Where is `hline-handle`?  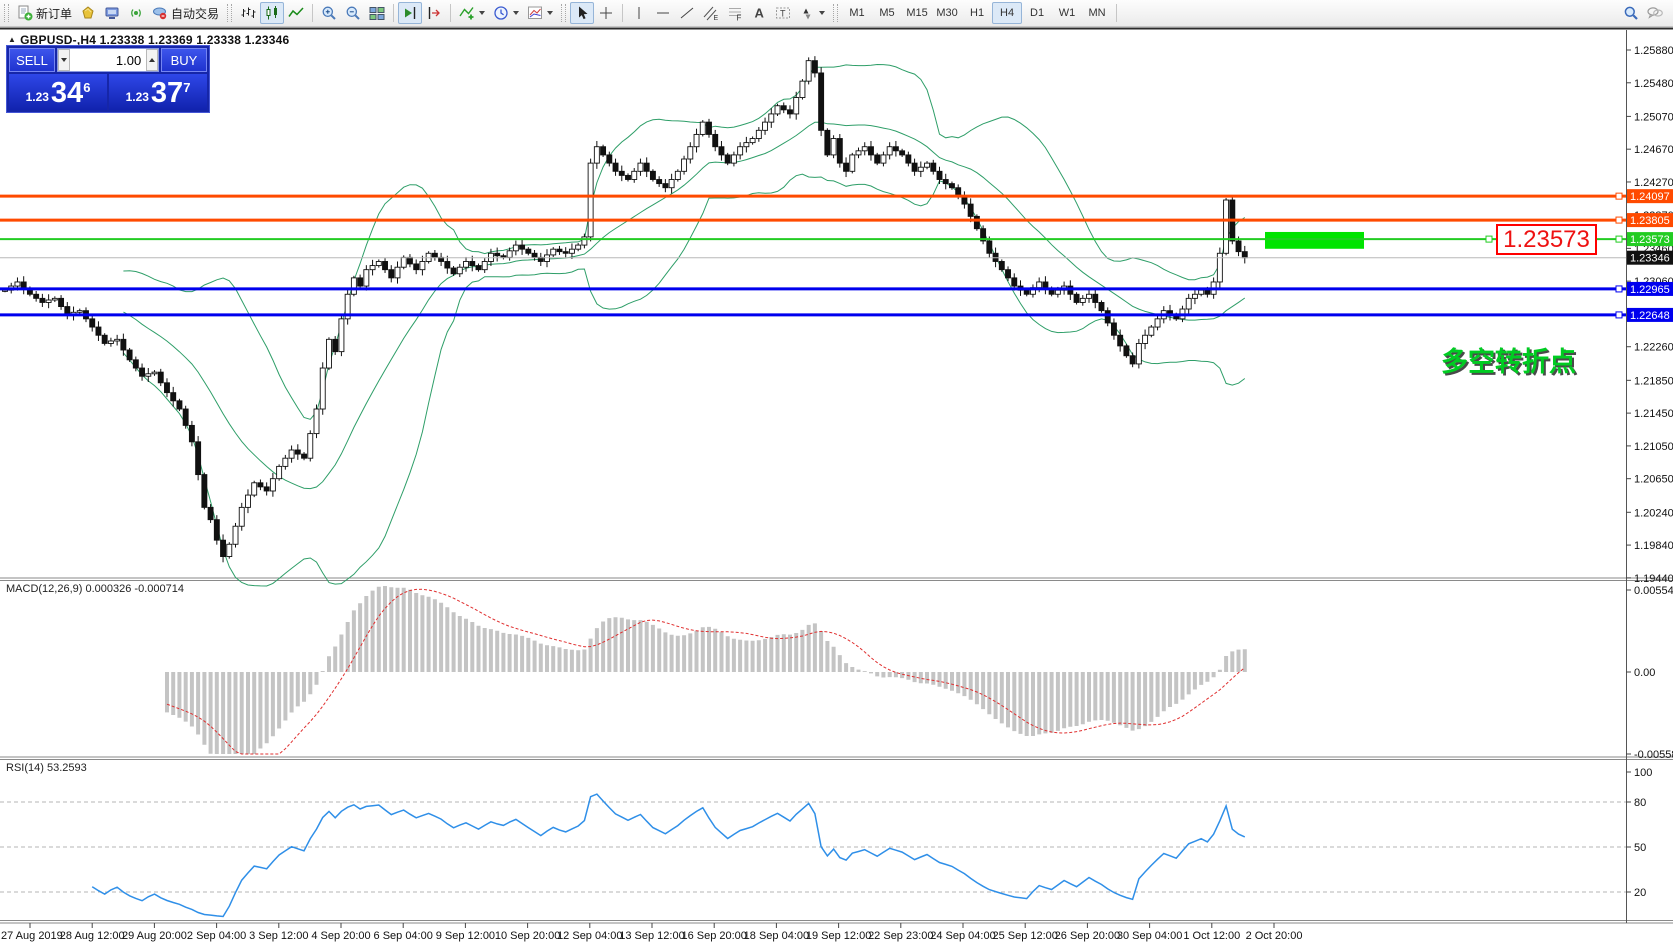 hline-handle is located at coordinates (1489, 239).